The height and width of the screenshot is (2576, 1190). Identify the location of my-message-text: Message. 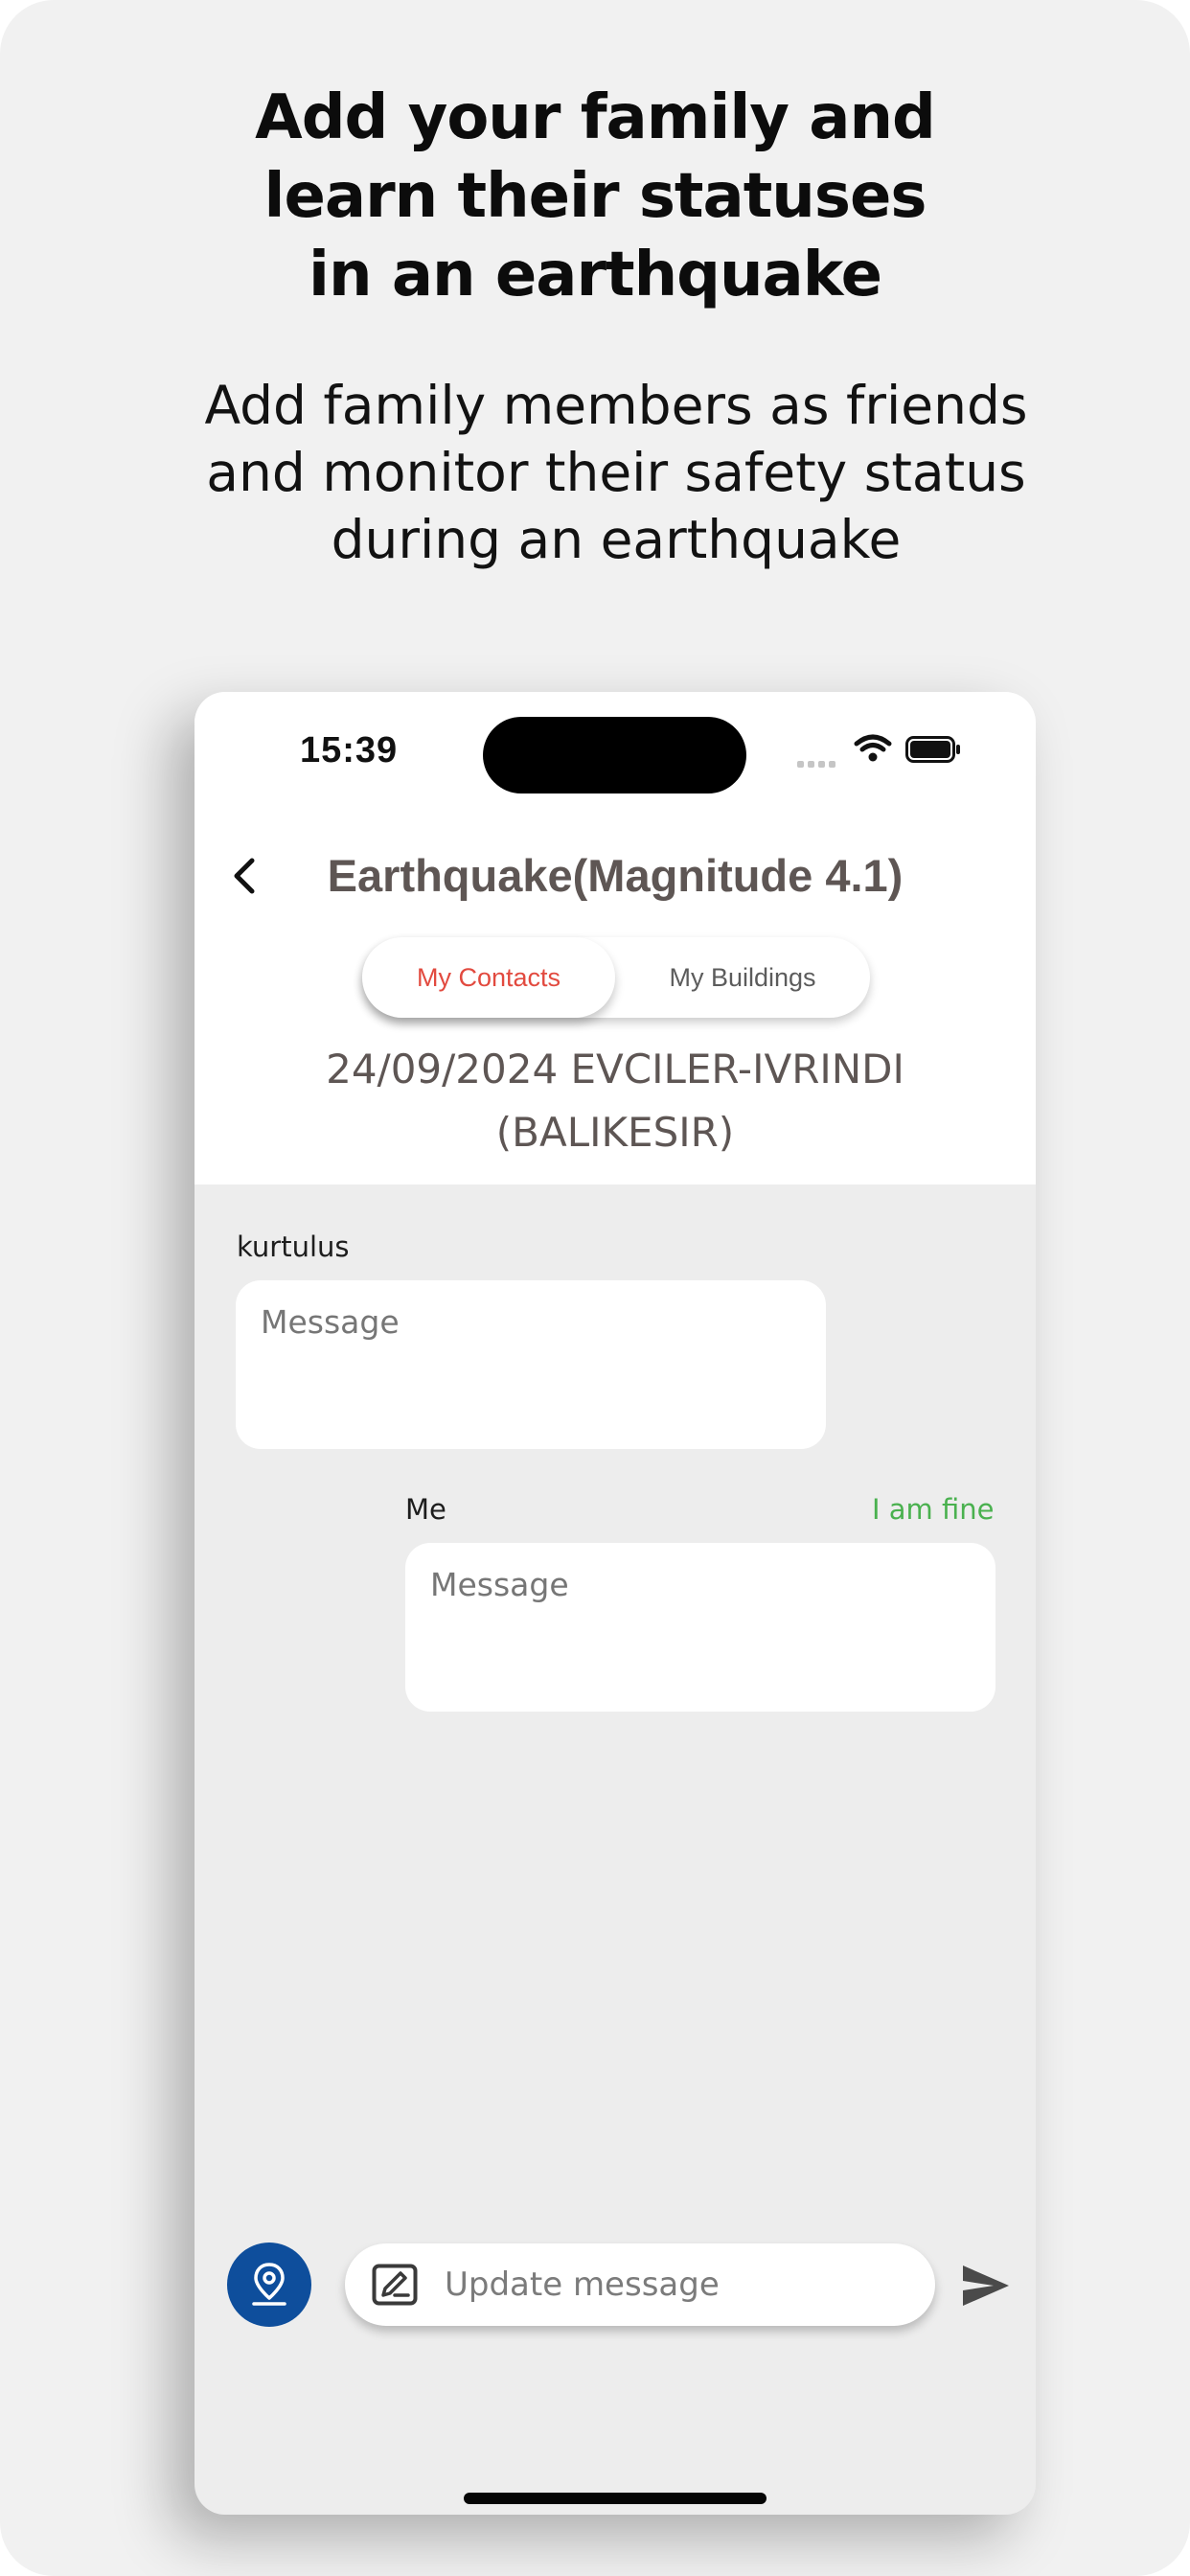
(500, 1584).